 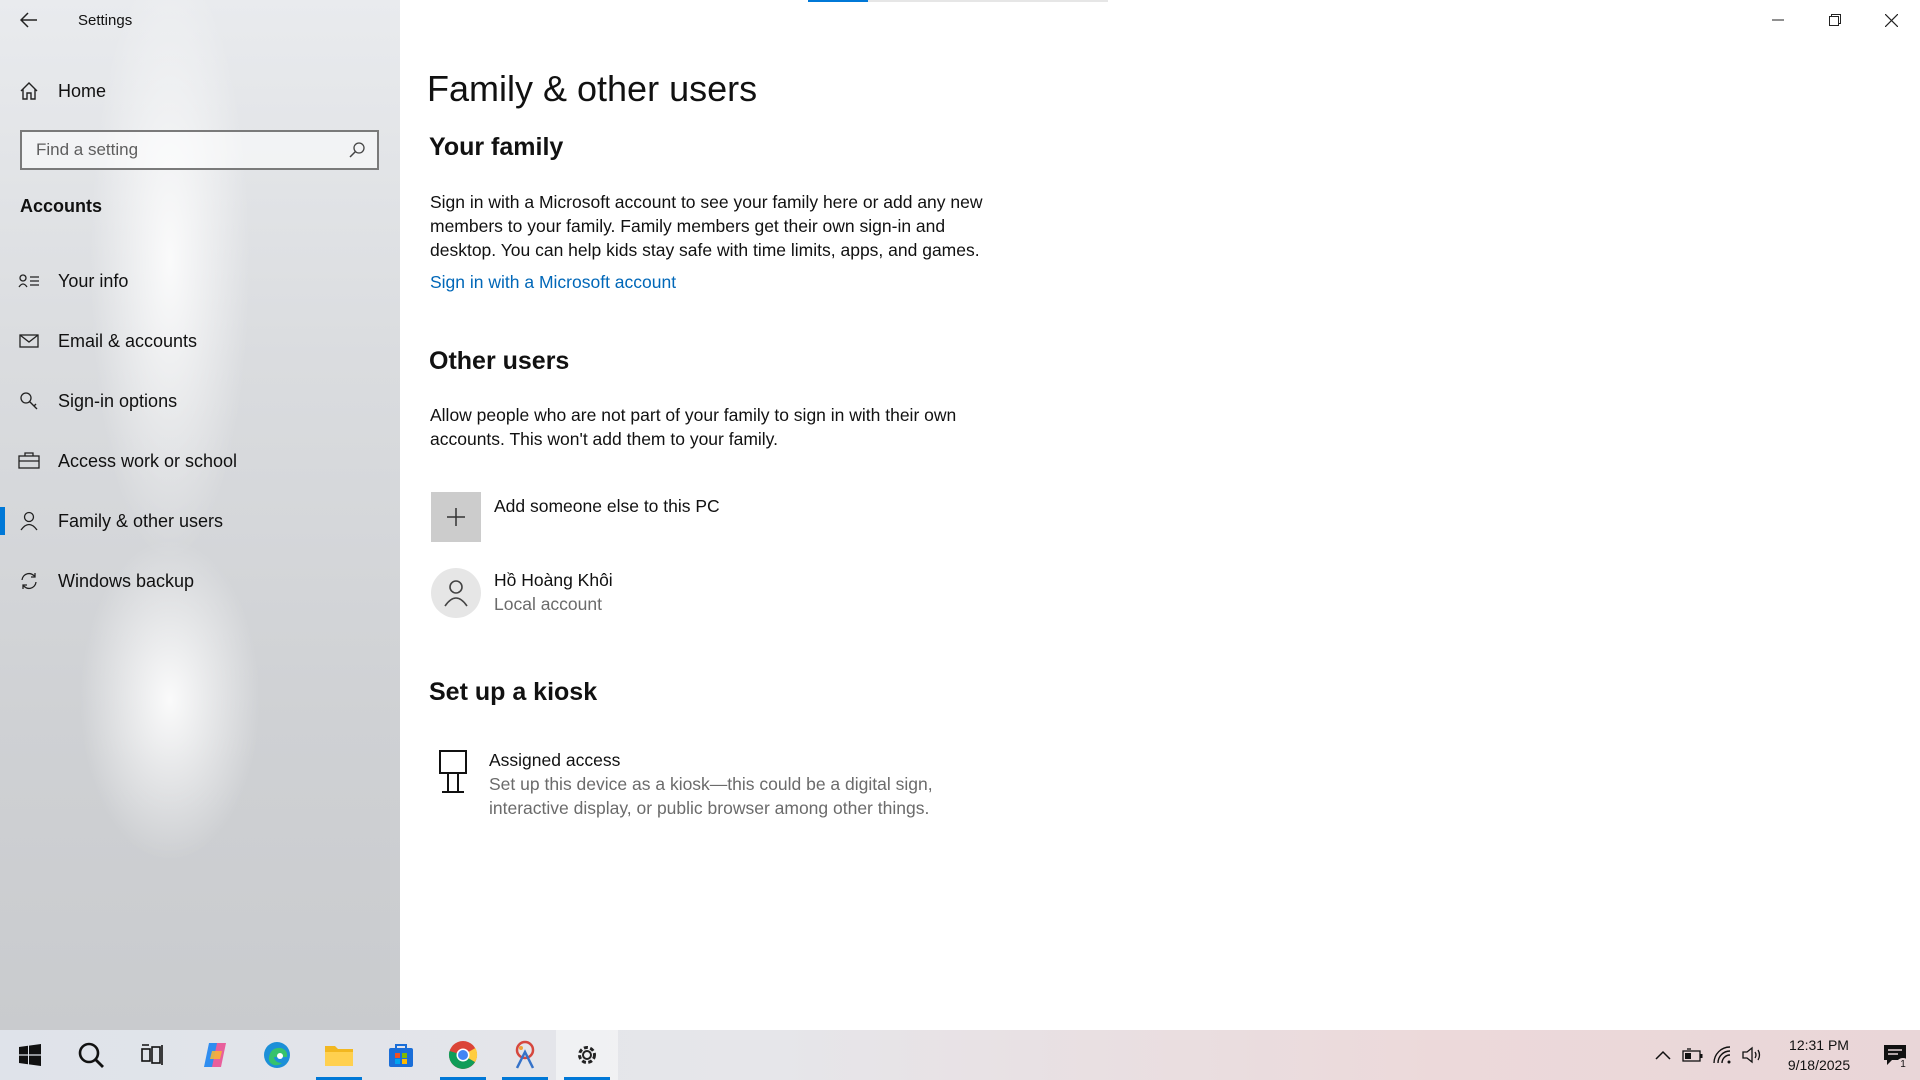 I want to click on restore-icon, so click(x=1834, y=20).